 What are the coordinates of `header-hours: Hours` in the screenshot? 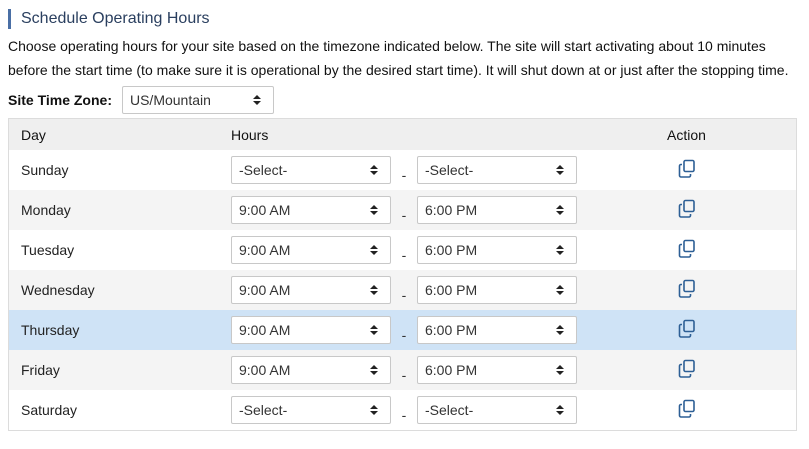 It's located at (250, 134).